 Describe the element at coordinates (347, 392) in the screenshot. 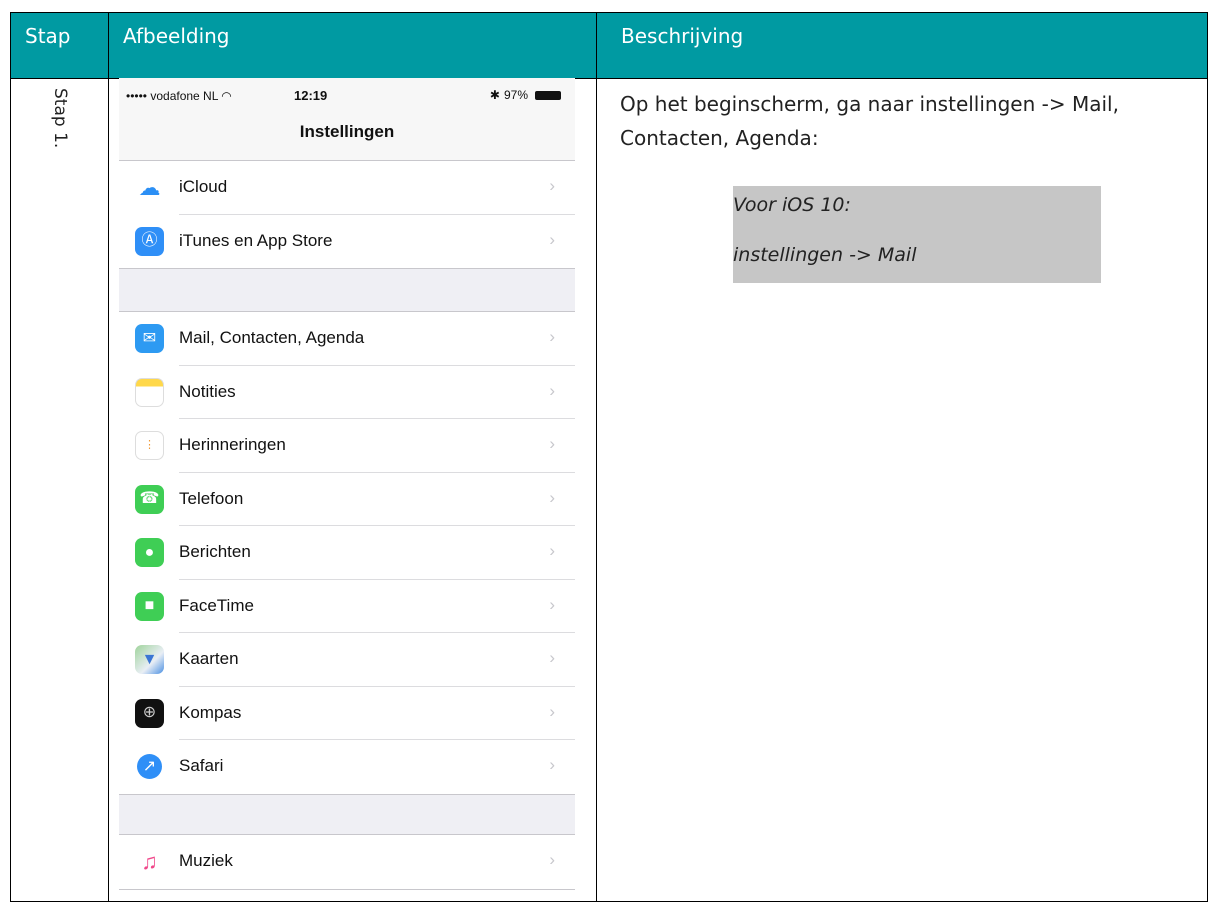

I see `settings-item-notities: Notities ›` at that location.